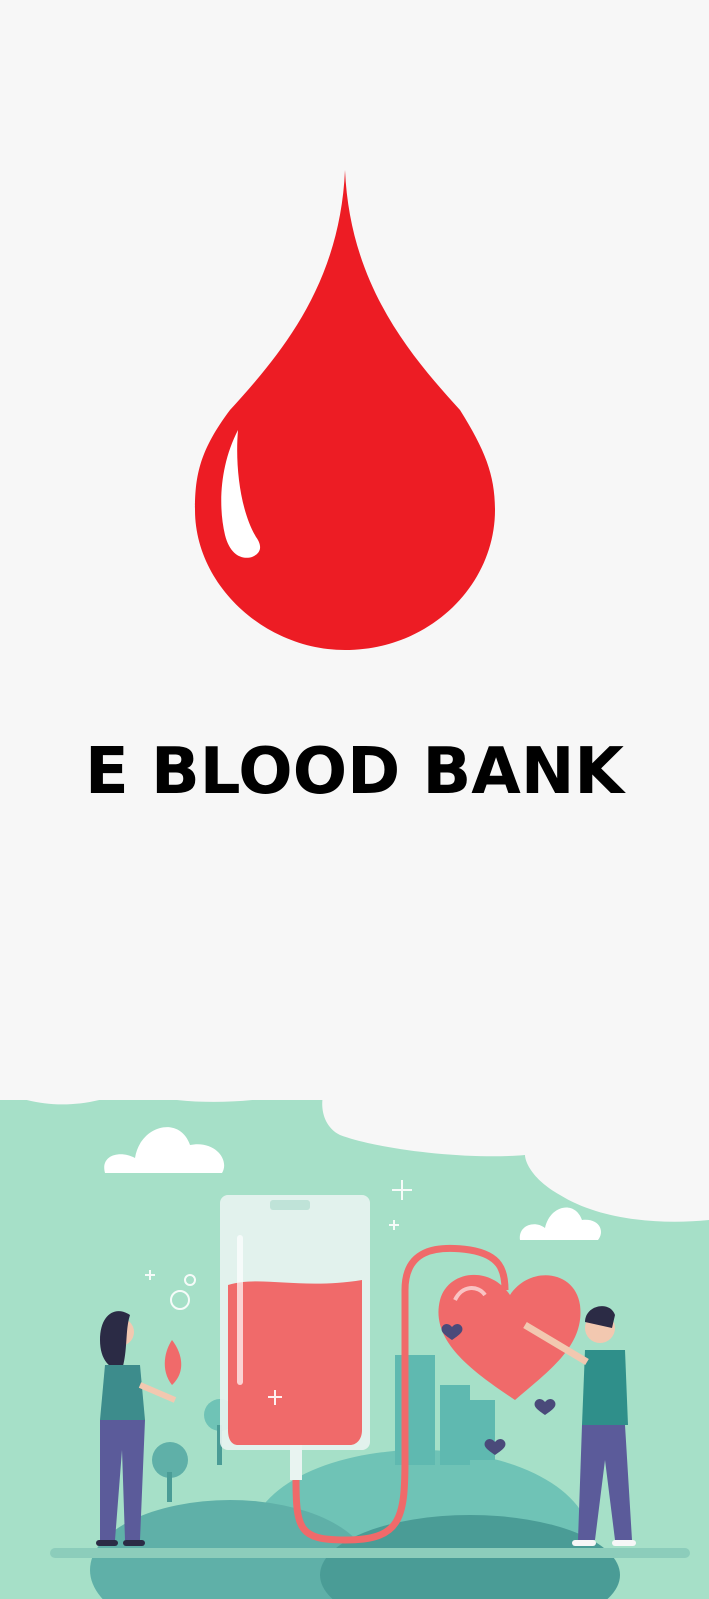  Describe the element at coordinates (354, 772) in the screenshot. I see `app-title: E BLOOD BANK` at that location.